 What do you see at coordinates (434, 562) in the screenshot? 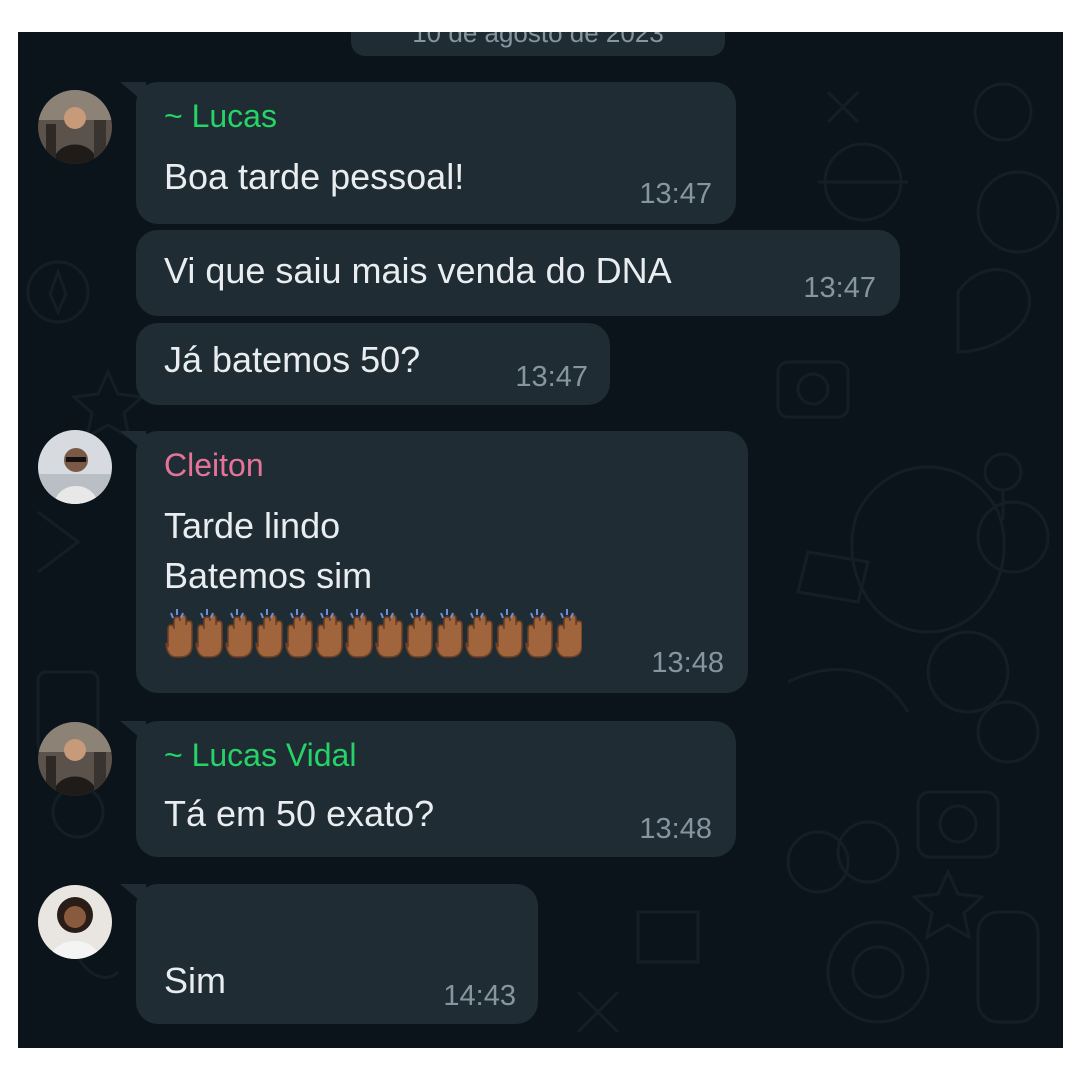
I see `message-bubble: Cleiton Tarde lindo Batemos sim 13:48` at bounding box center [434, 562].